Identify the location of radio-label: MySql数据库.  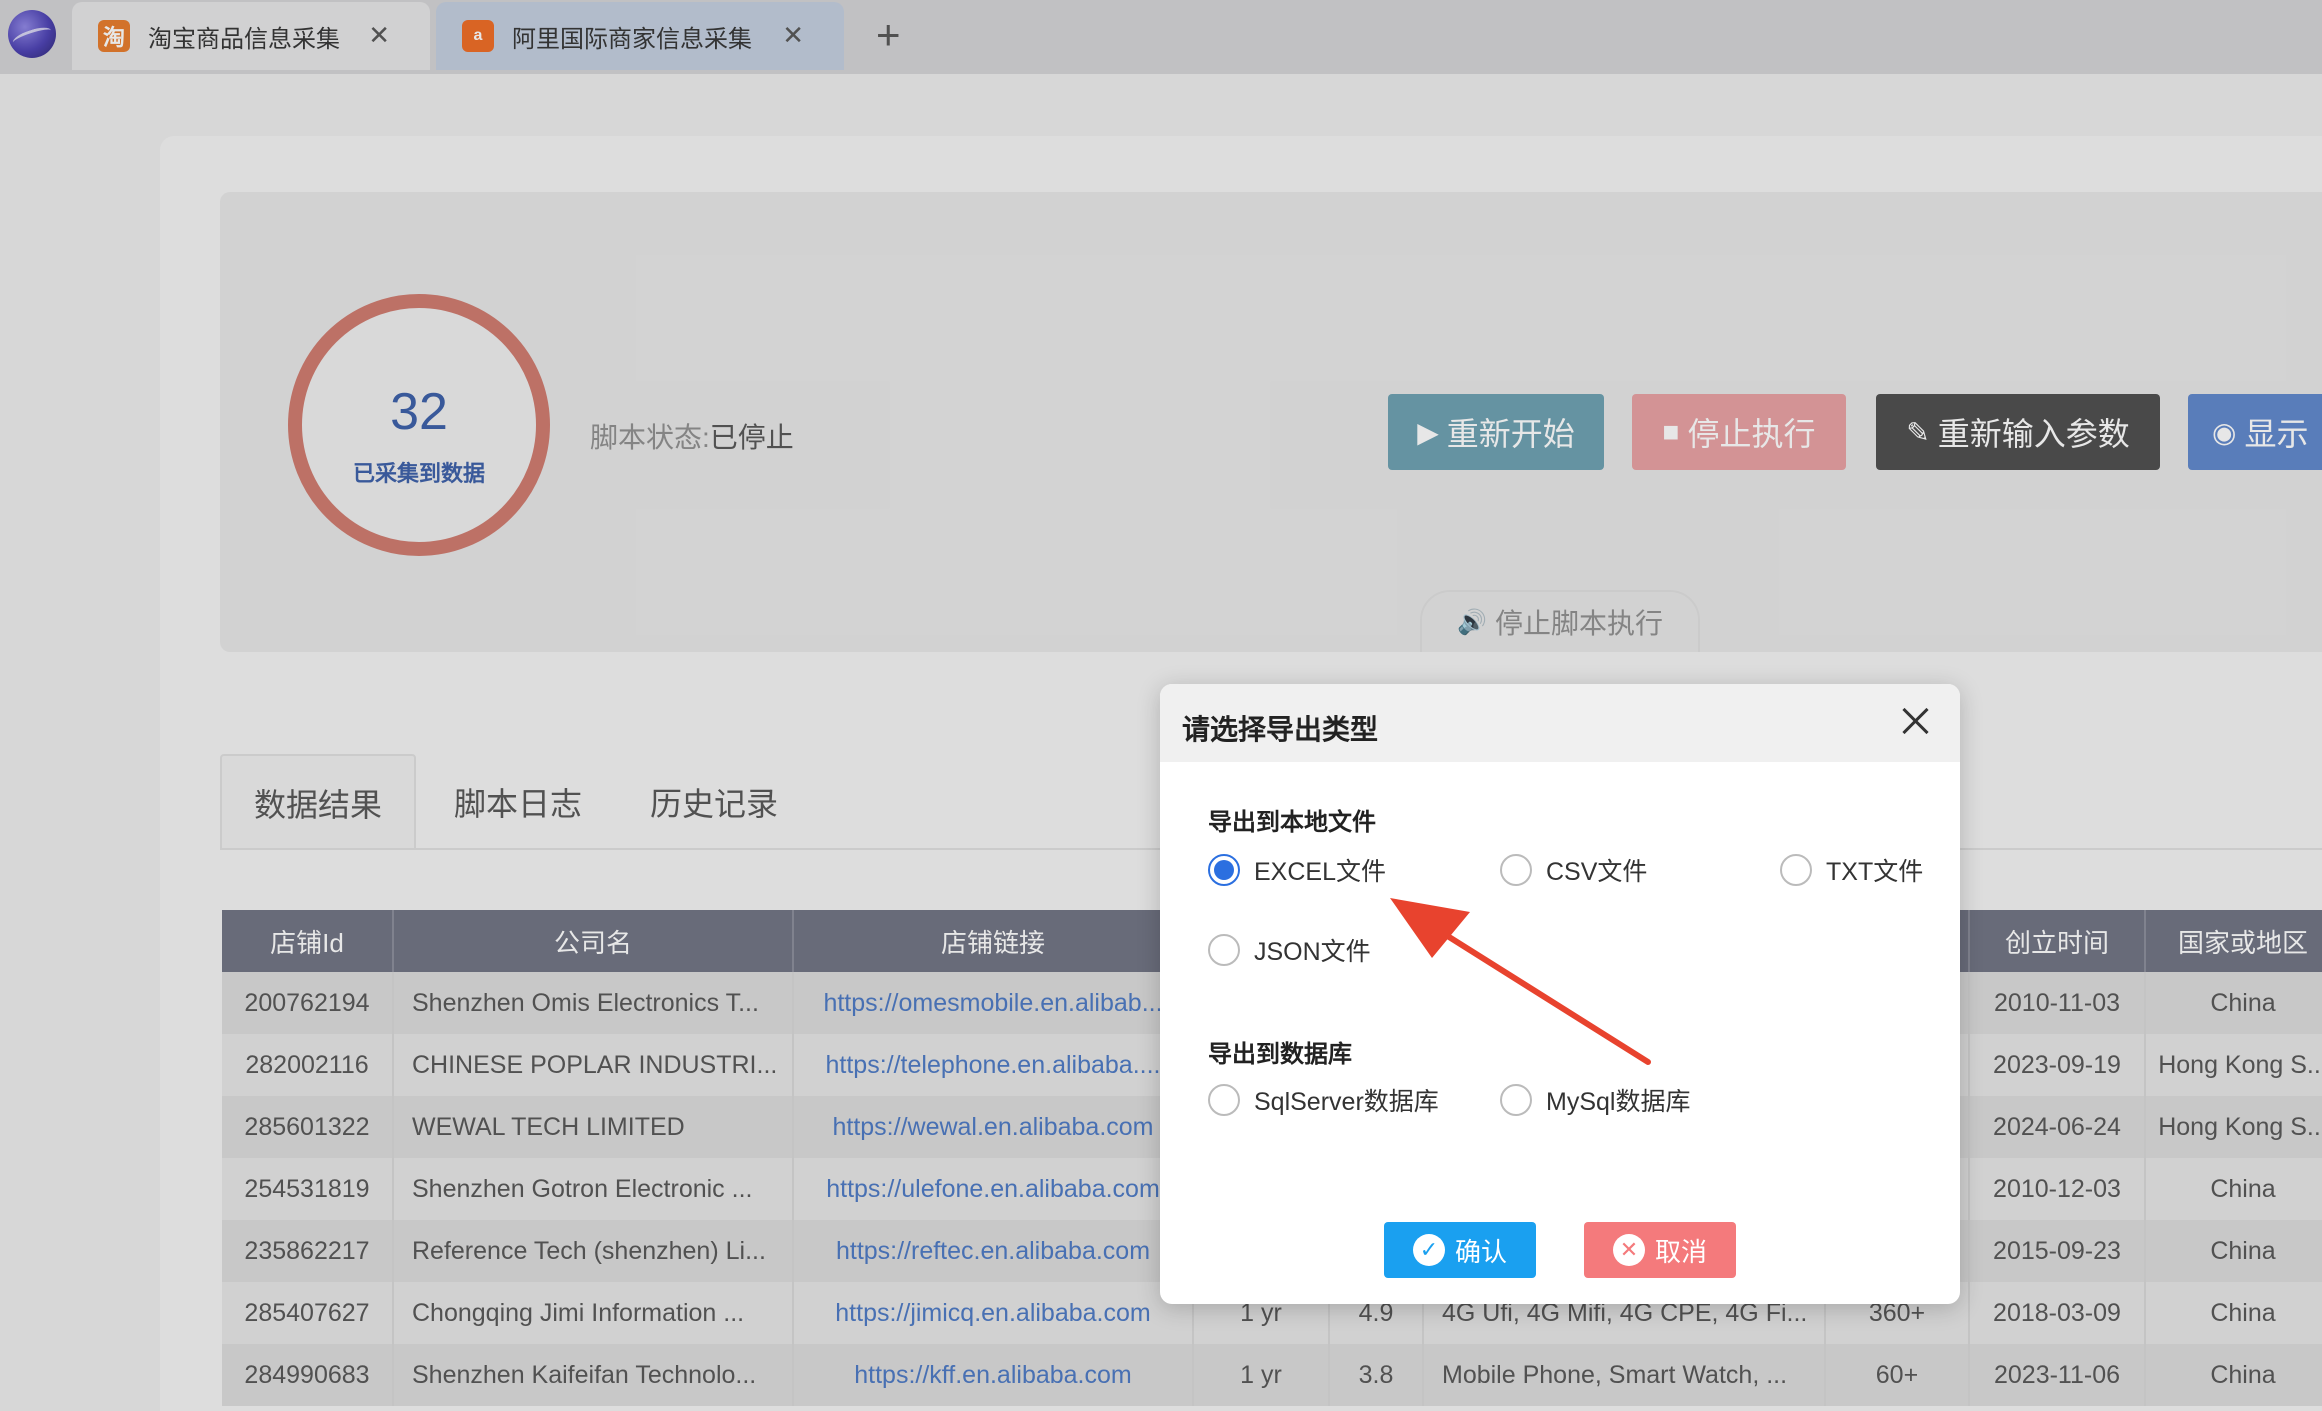
(1618, 1102).